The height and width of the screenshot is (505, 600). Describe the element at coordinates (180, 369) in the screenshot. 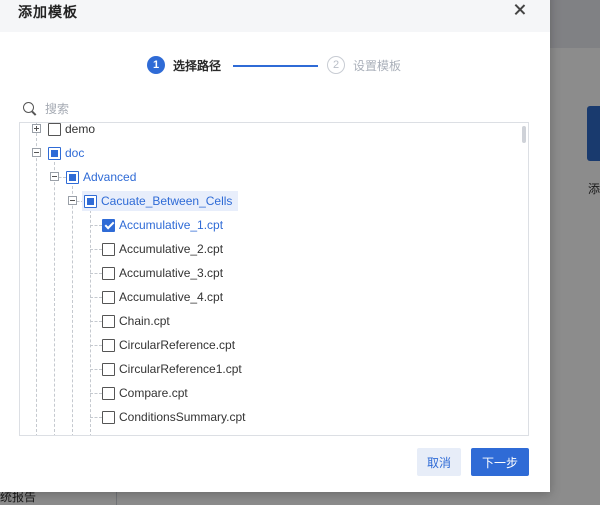

I see `tree-node-label: CircularReference1.cpt` at that location.